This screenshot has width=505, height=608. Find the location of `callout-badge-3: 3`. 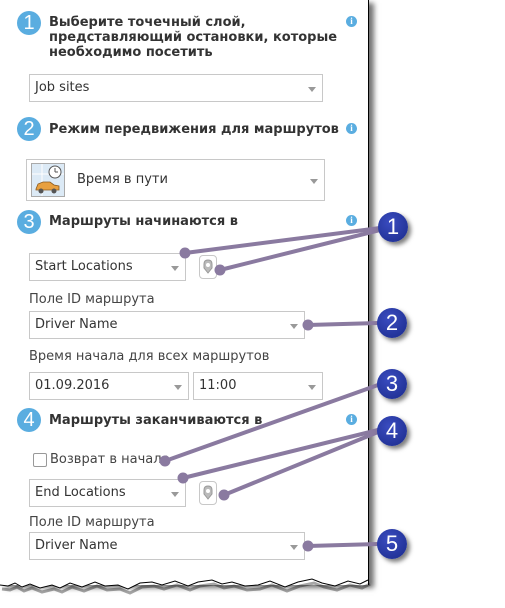

callout-badge-3: 3 is located at coordinates (392, 384).